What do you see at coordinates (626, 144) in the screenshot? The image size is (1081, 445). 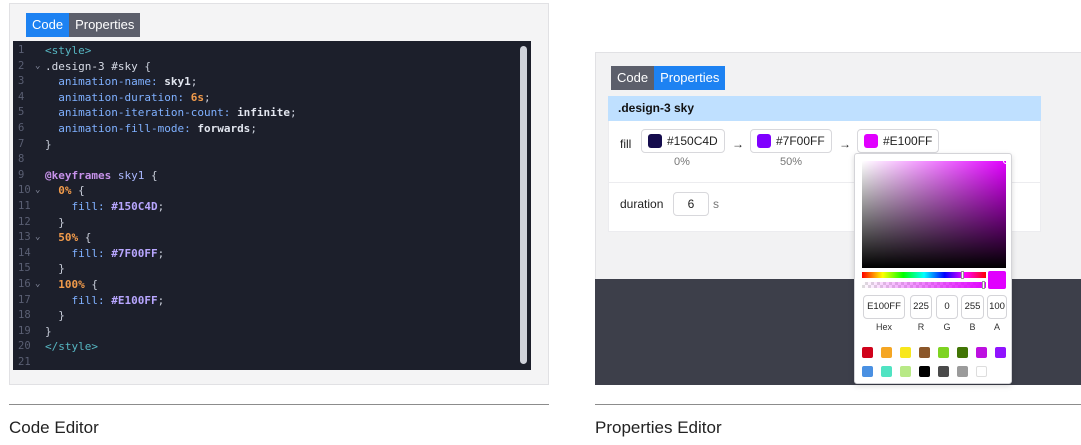 I see `fill-label: fill` at bounding box center [626, 144].